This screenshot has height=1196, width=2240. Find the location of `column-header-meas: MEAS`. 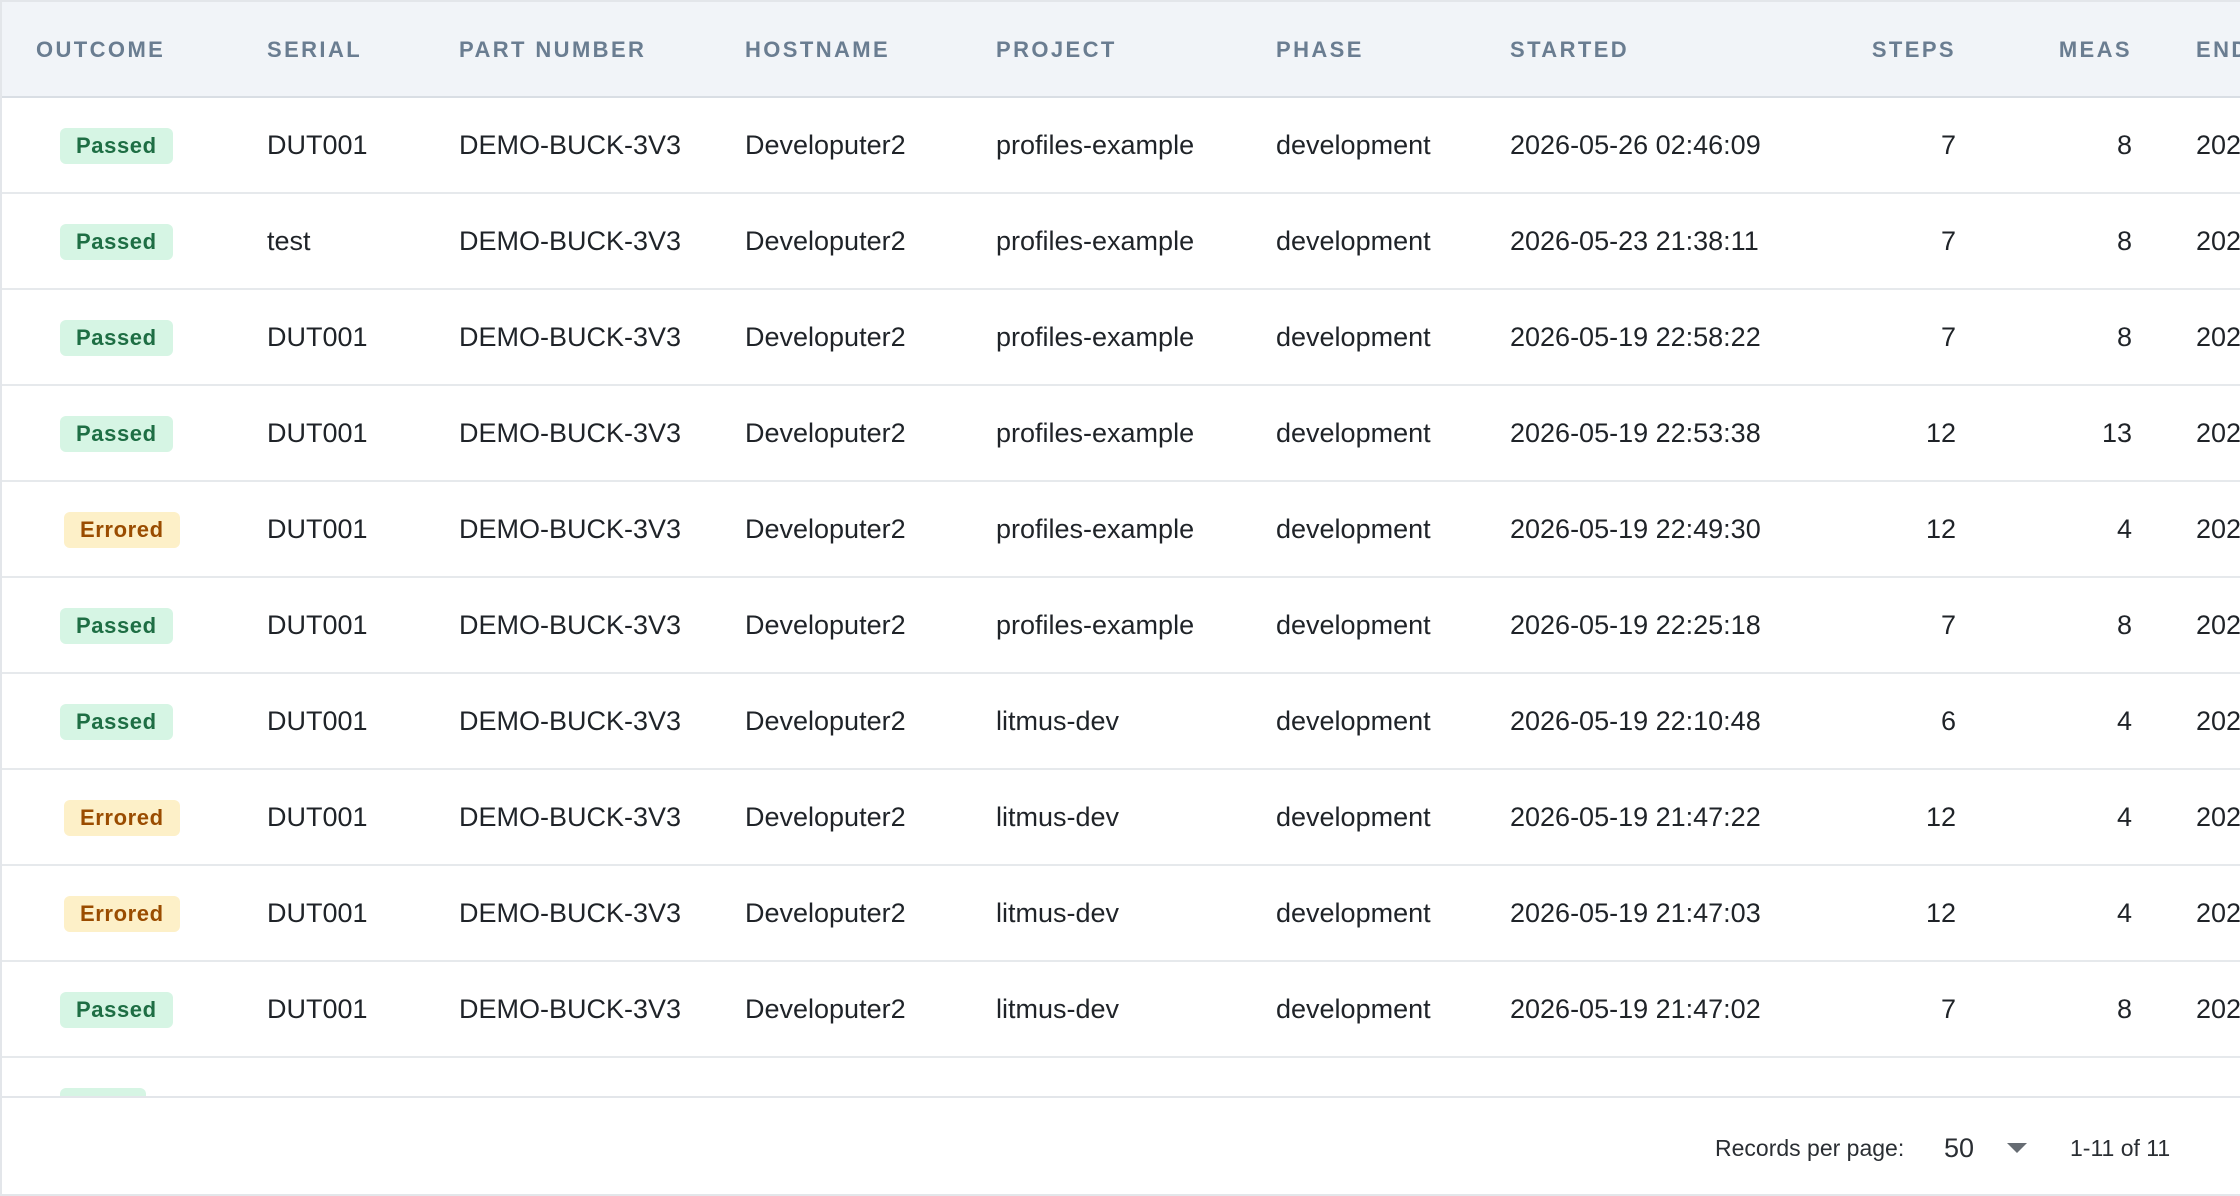

column-header-meas: MEAS is located at coordinates (2052, 50).